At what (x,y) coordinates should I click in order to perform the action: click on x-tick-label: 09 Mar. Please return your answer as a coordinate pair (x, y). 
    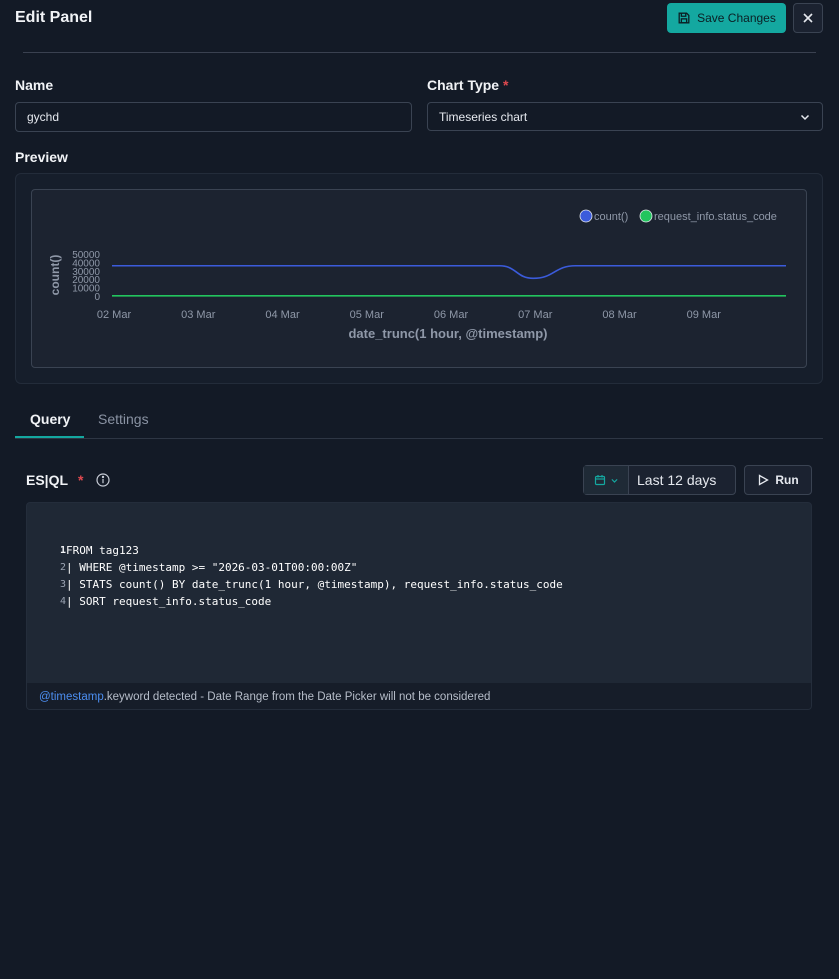
    Looking at the image, I should click on (704, 315).